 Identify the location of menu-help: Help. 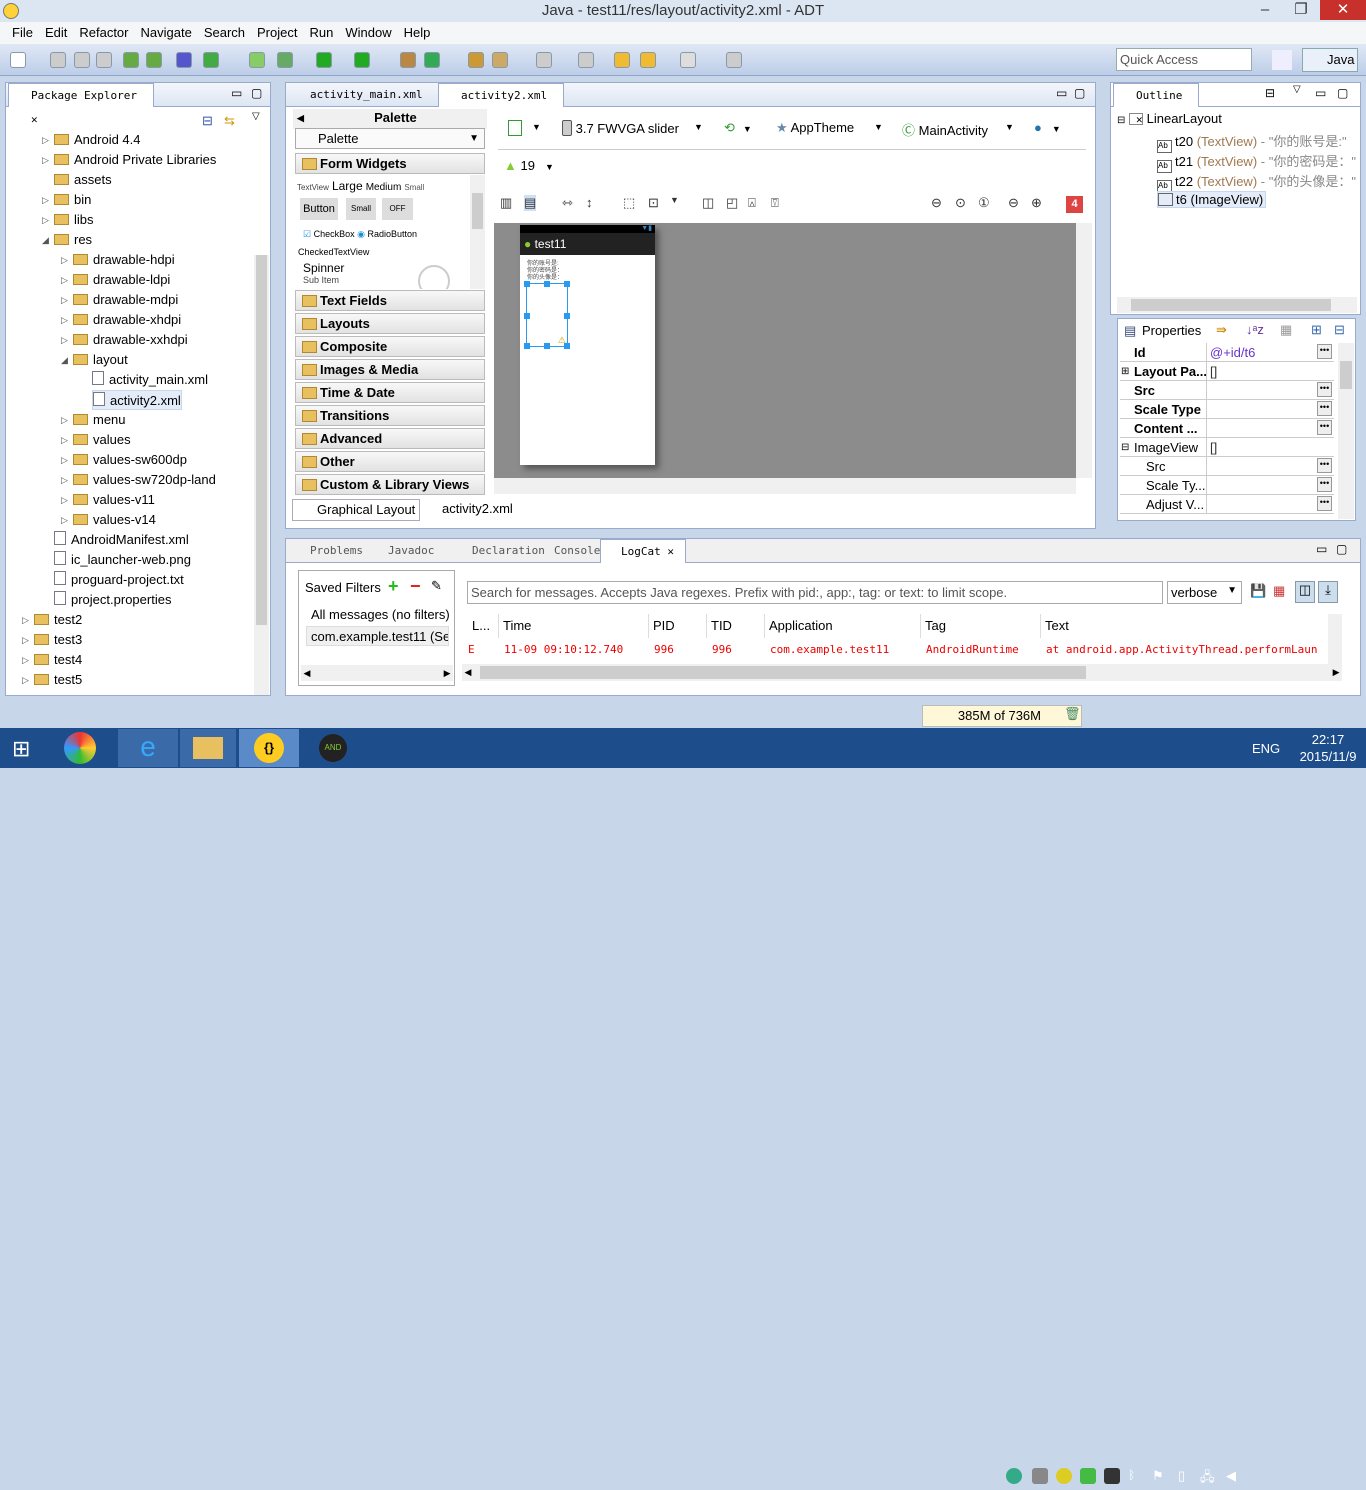
(417, 33).